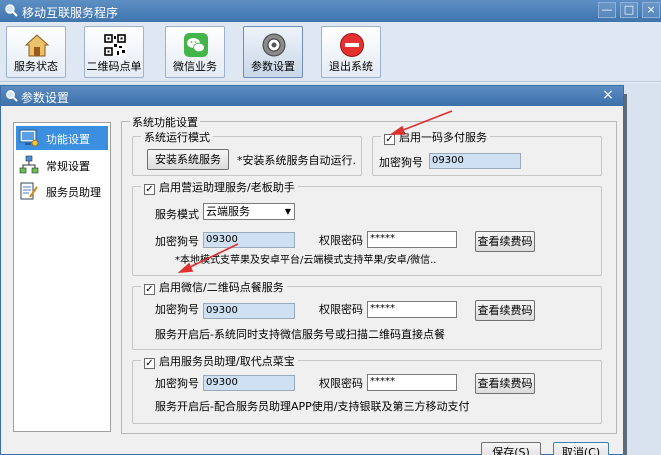 The width and height of the screenshot is (661, 455). Describe the element at coordinates (300, 334) in the screenshot. I see `wechat-note: 服务开启后-系统同时支持微信服务号或扫描二维码直接点餐` at that location.